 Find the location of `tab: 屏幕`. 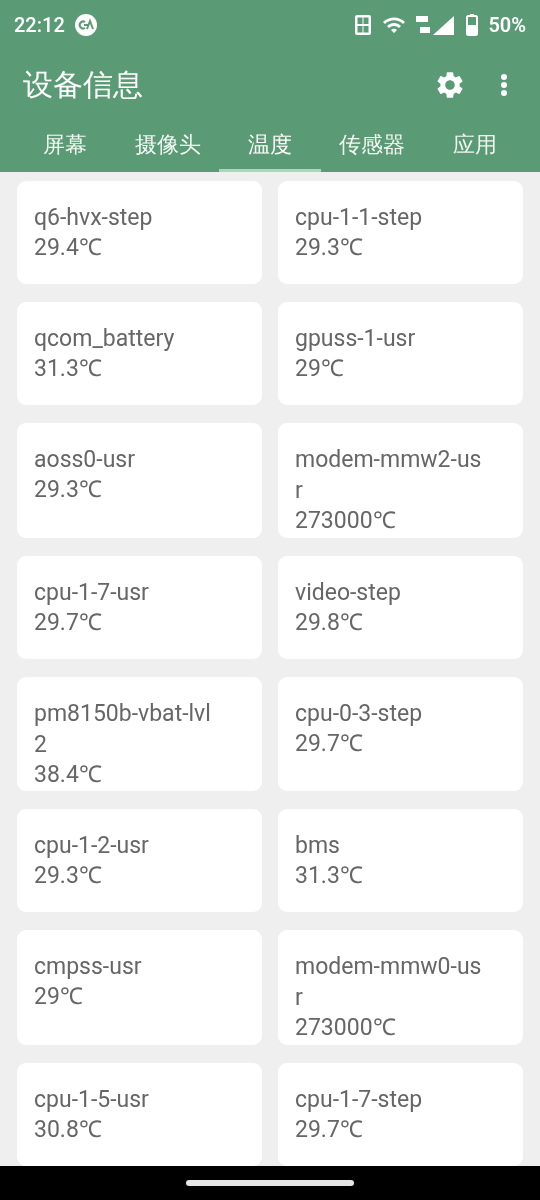

tab: 屏幕 is located at coordinates (65, 146).